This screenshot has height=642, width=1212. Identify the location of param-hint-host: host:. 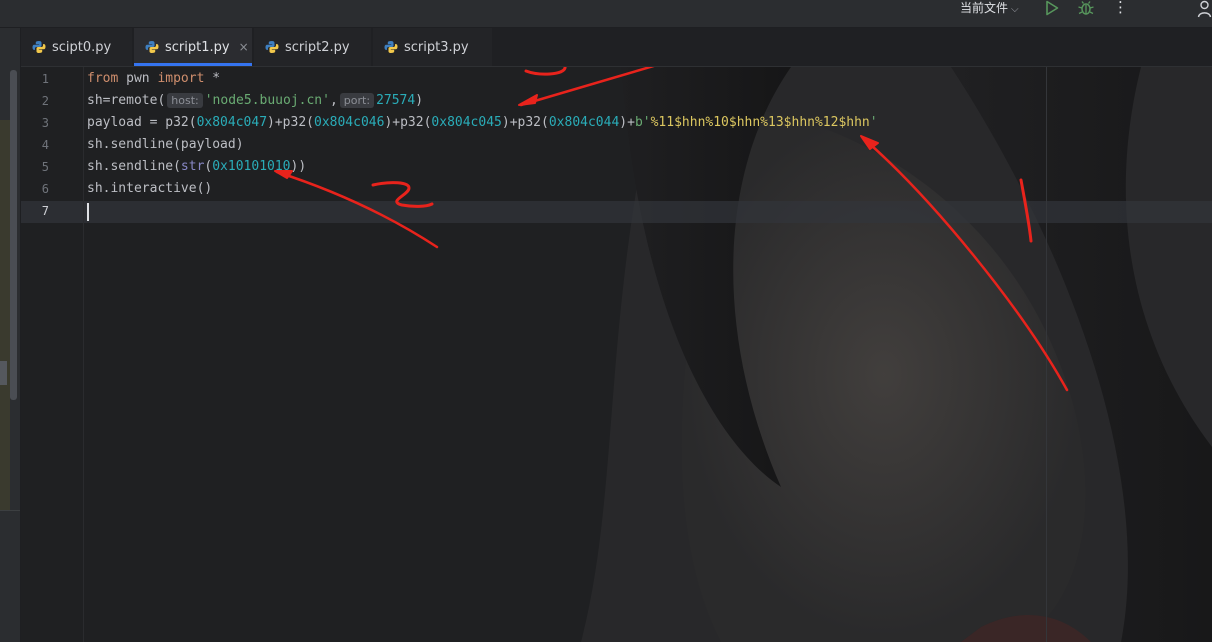
(185, 100).